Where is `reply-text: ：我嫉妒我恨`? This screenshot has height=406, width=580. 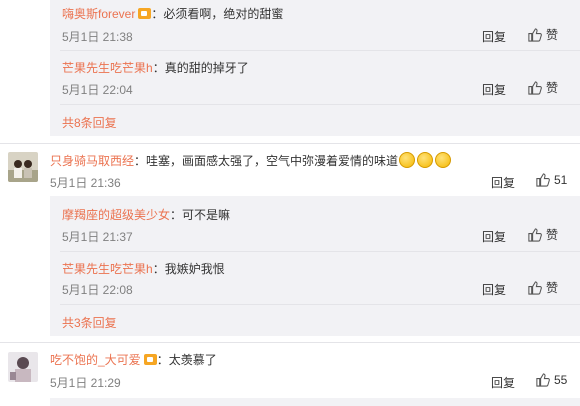
reply-text: ：我嫉妒我恨 is located at coordinates (188, 269).